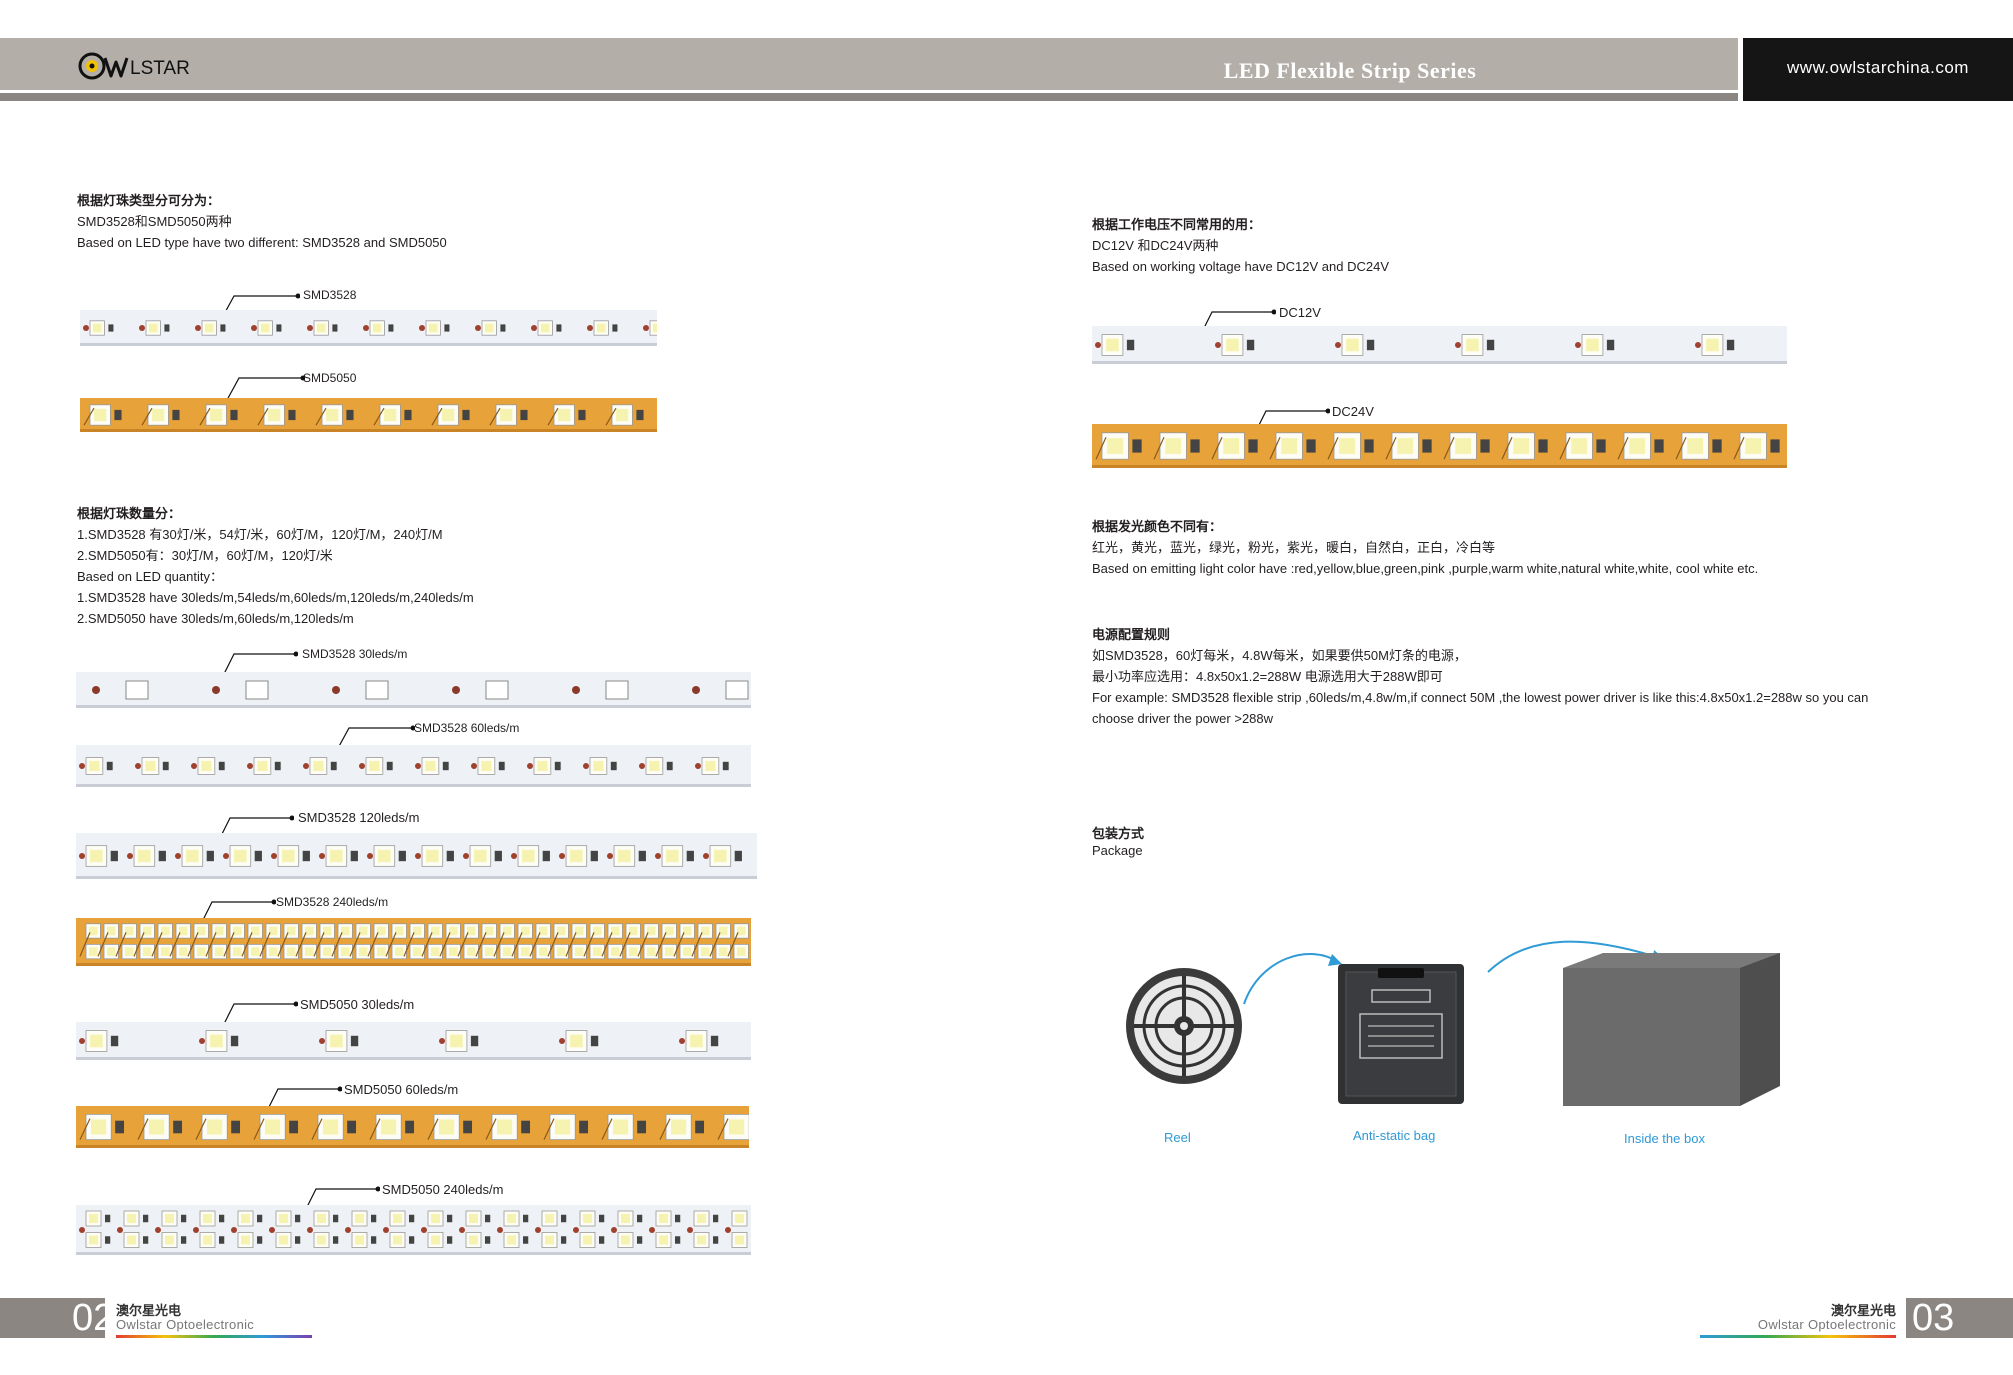 This screenshot has width=2013, height=1375. I want to click on label-smd5050: SMD5050, so click(330, 378).